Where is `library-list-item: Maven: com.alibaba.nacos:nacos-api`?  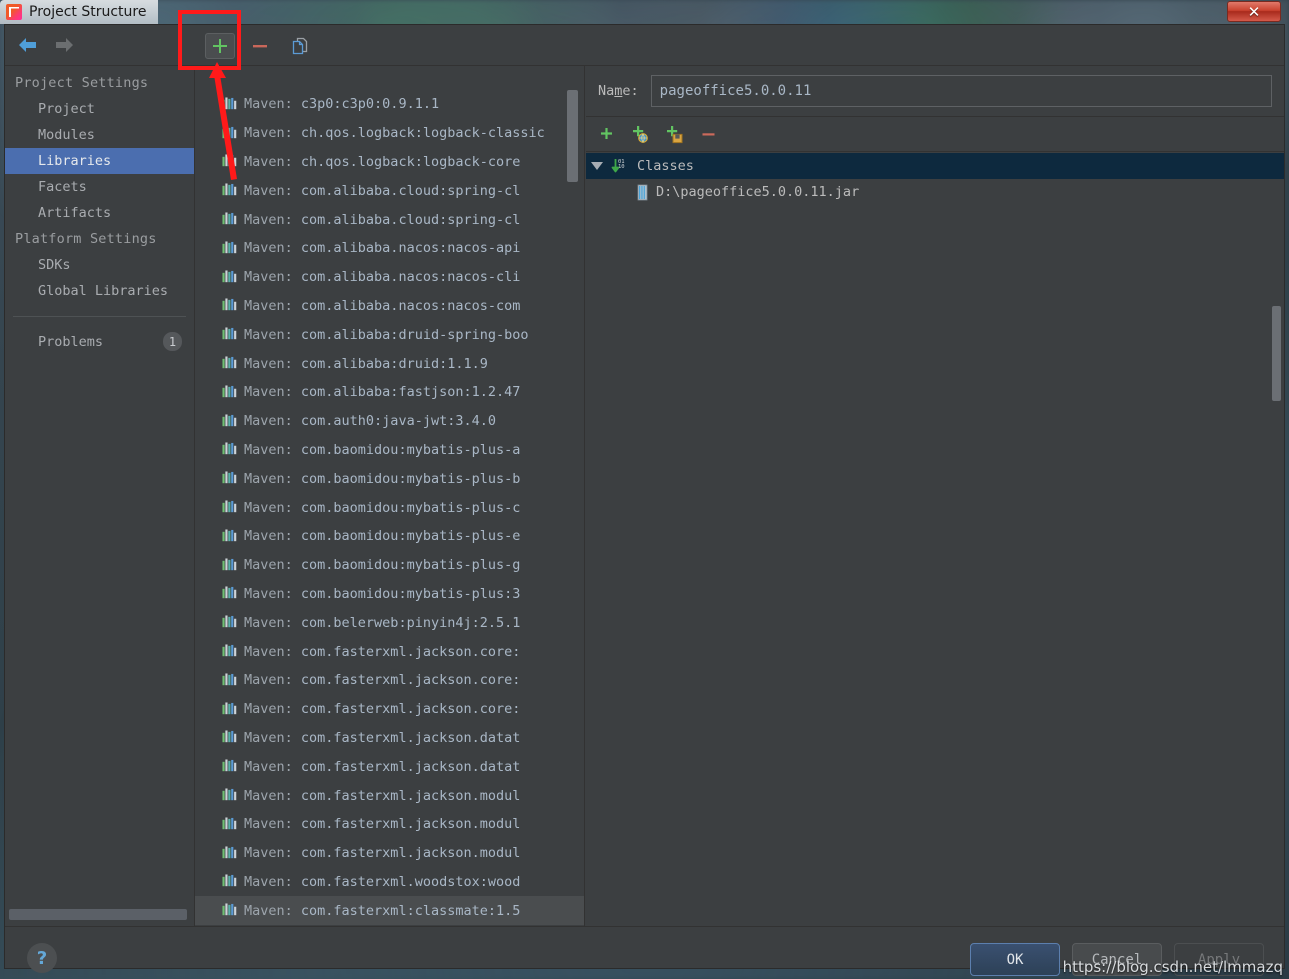
library-list-item: Maven: com.alibaba.nacos:nacos-api is located at coordinates (389, 248).